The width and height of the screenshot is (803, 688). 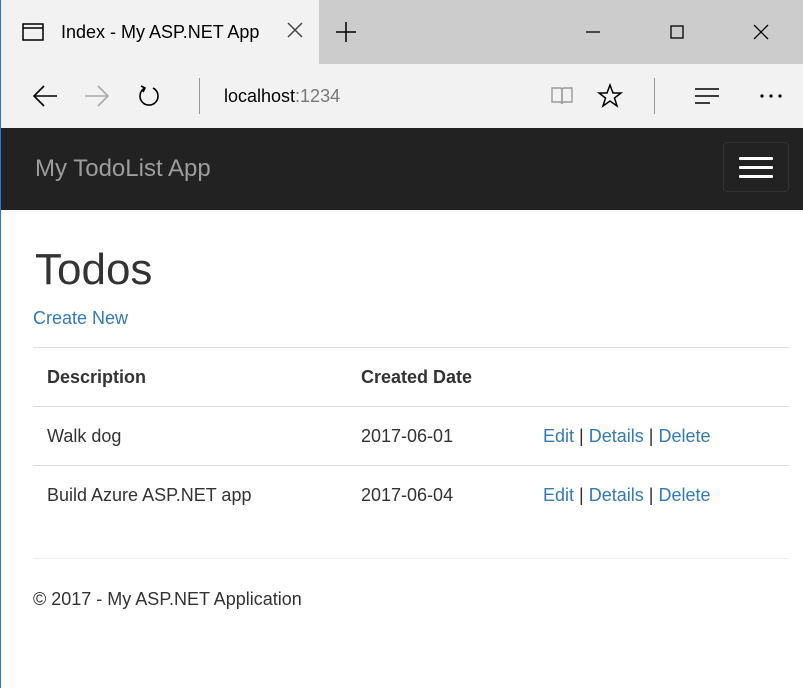 I want to click on column-header-created-date: Created Date, so click(x=438, y=377).